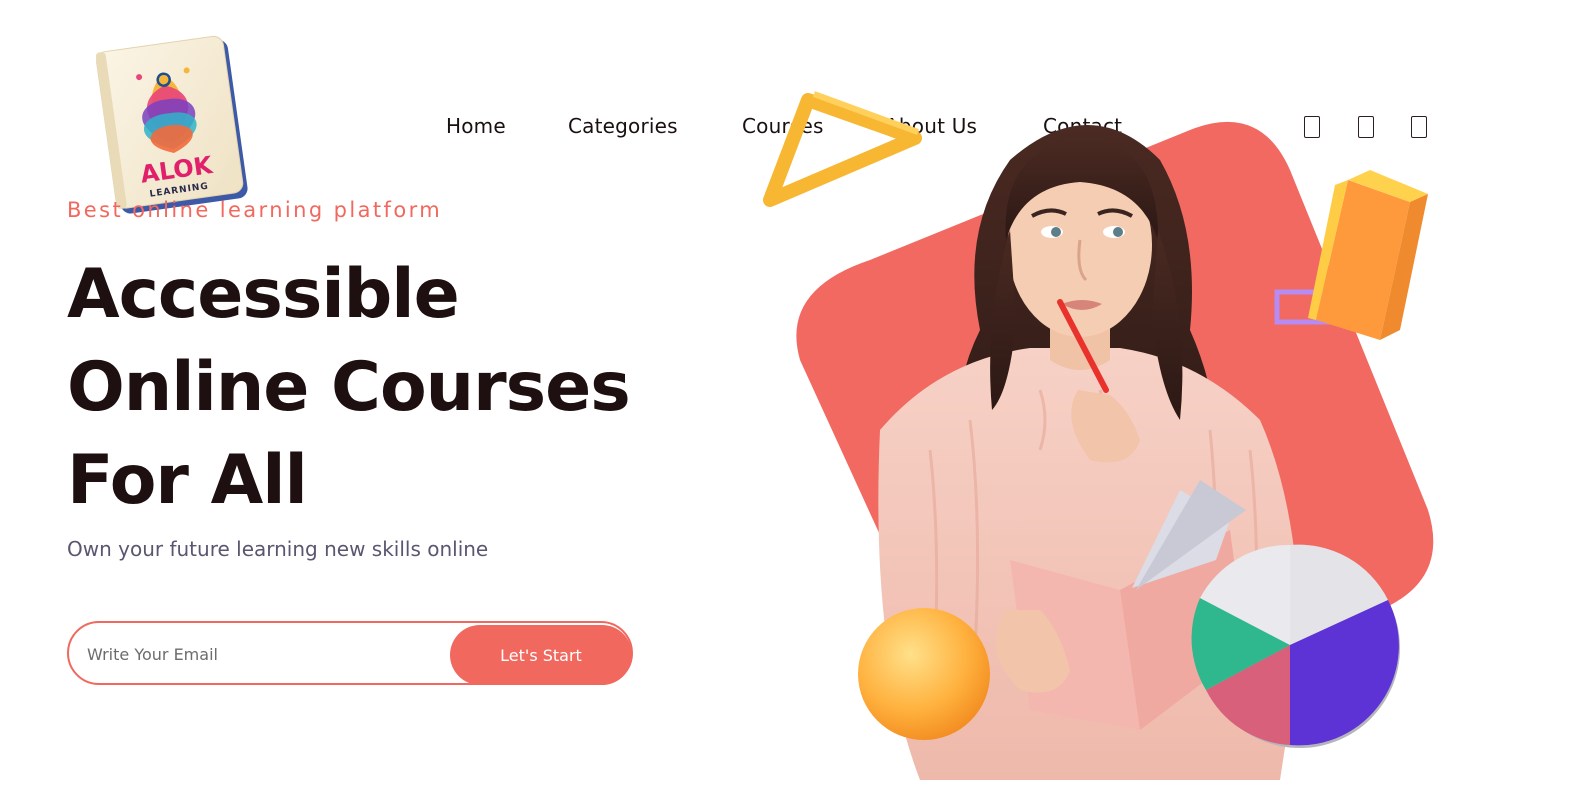 This screenshot has width=1593, height=796. What do you see at coordinates (172, 124) in the screenshot?
I see `logo-book-icon: ALOK LEARNING` at bounding box center [172, 124].